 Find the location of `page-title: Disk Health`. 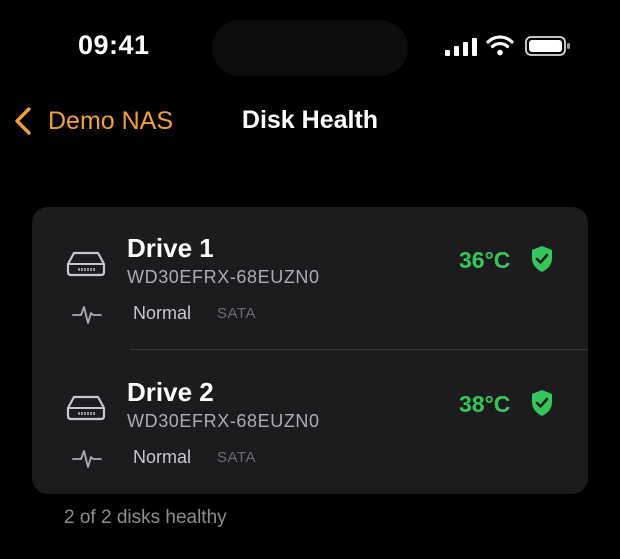

page-title: Disk Health is located at coordinates (310, 120).